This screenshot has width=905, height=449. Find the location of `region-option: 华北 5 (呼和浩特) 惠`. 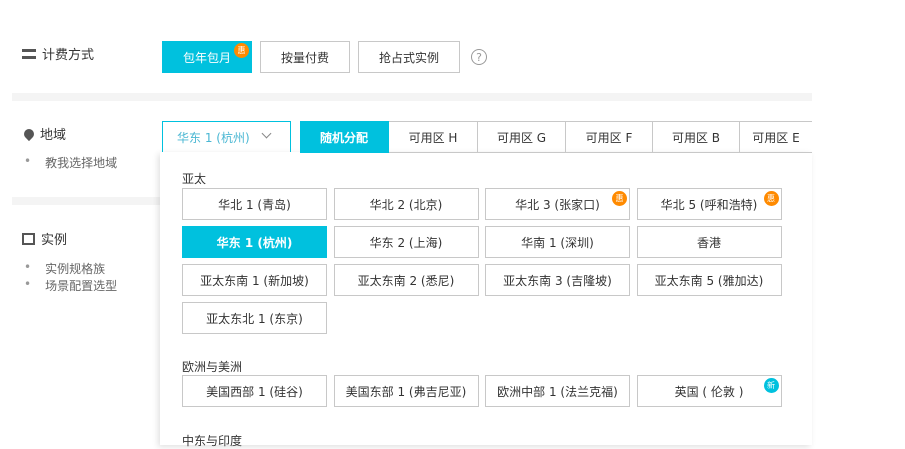

region-option: 华北 5 (呼和浩特) 惠 is located at coordinates (709, 204).